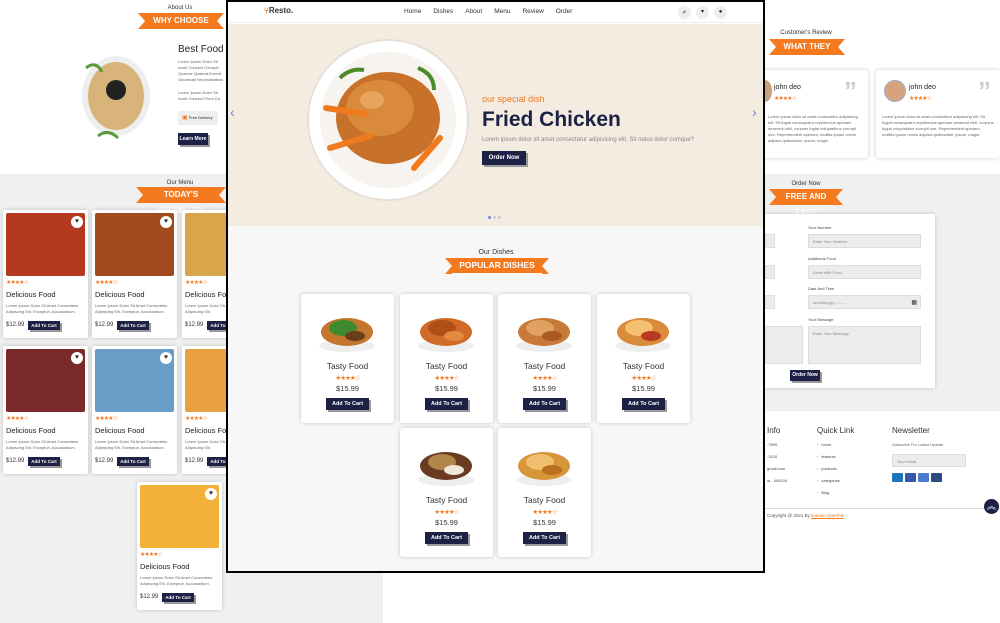 The width and height of the screenshot is (1000, 623). Describe the element at coordinates (443, 11) in the screenshot. I see `nav-dishes: Dishes` at that location.